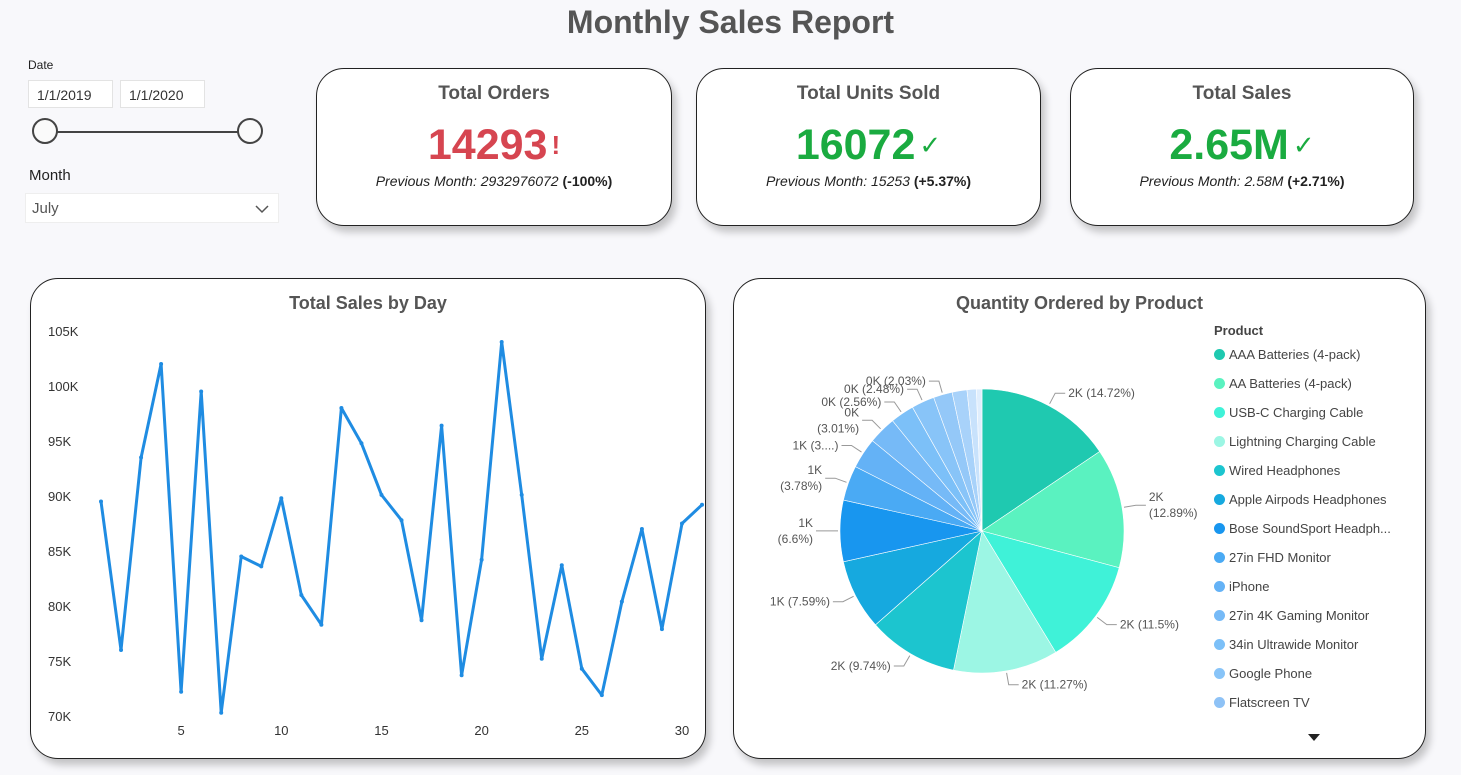  I want to click on legend-item: USB-C Charging Cable, so click(1288, 412).